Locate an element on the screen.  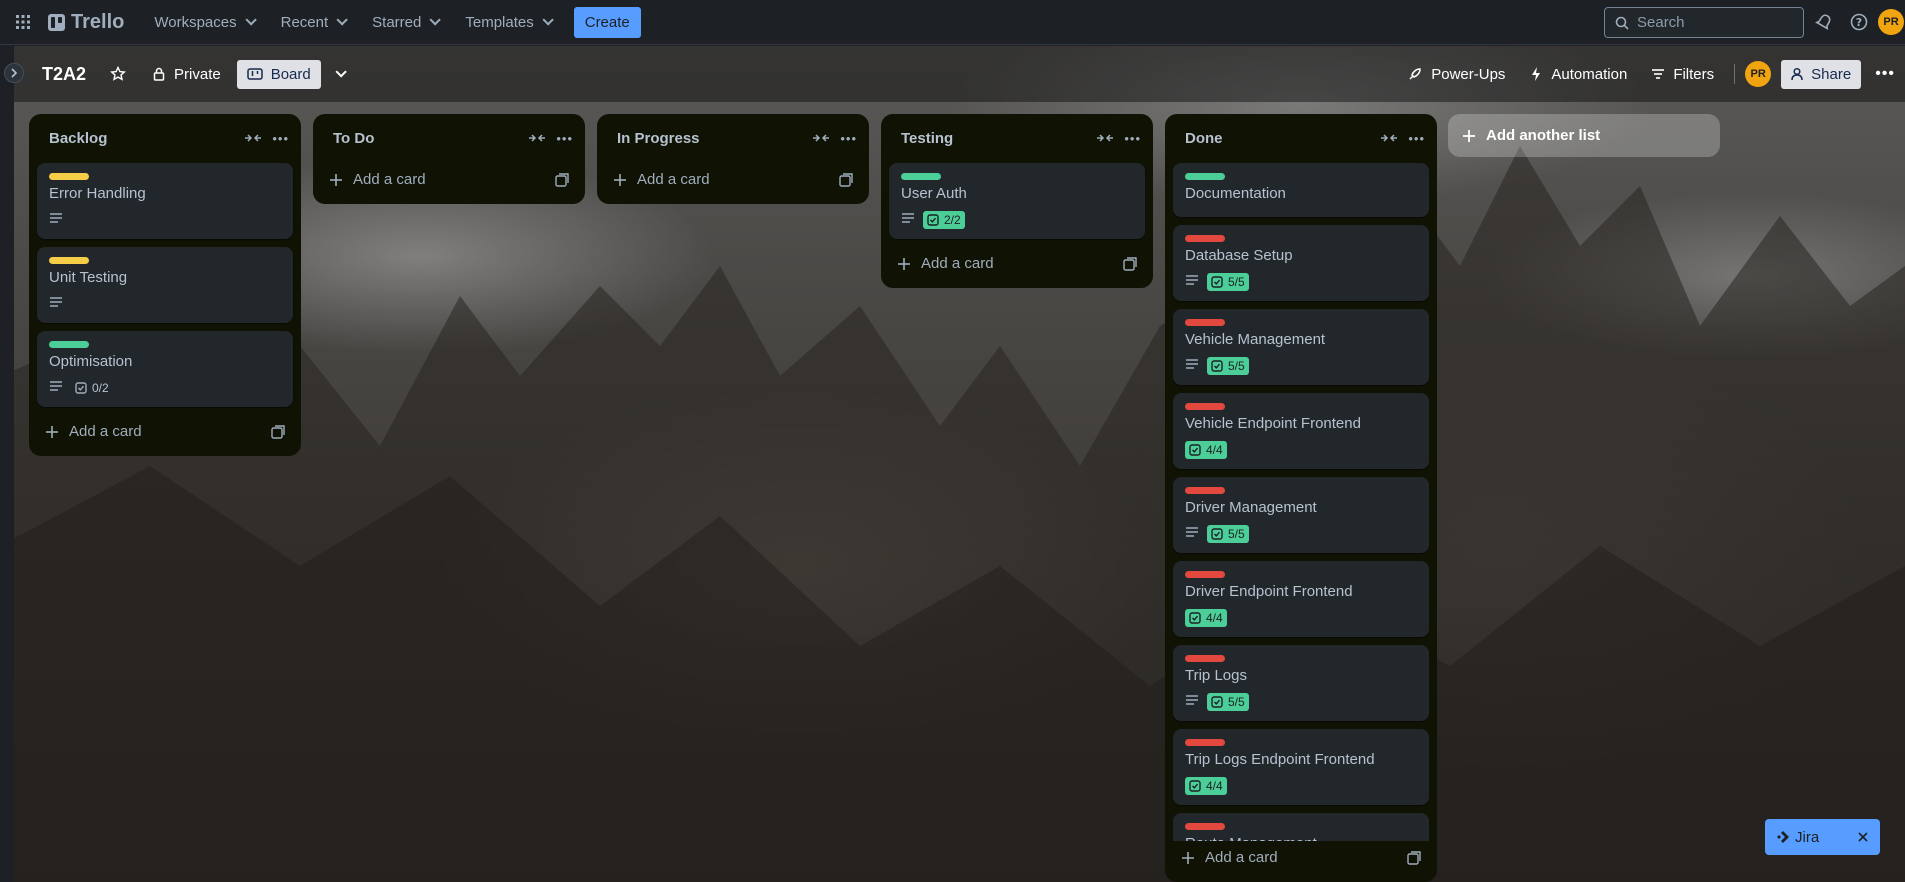
board-menu-button: ••• is located at coordinates (1885, 74).